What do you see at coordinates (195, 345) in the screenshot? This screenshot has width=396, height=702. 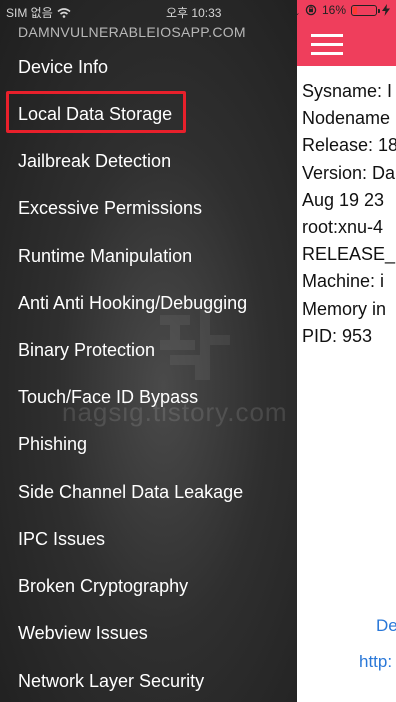 I see `watermark-logo` at bounding box center [195, 345].